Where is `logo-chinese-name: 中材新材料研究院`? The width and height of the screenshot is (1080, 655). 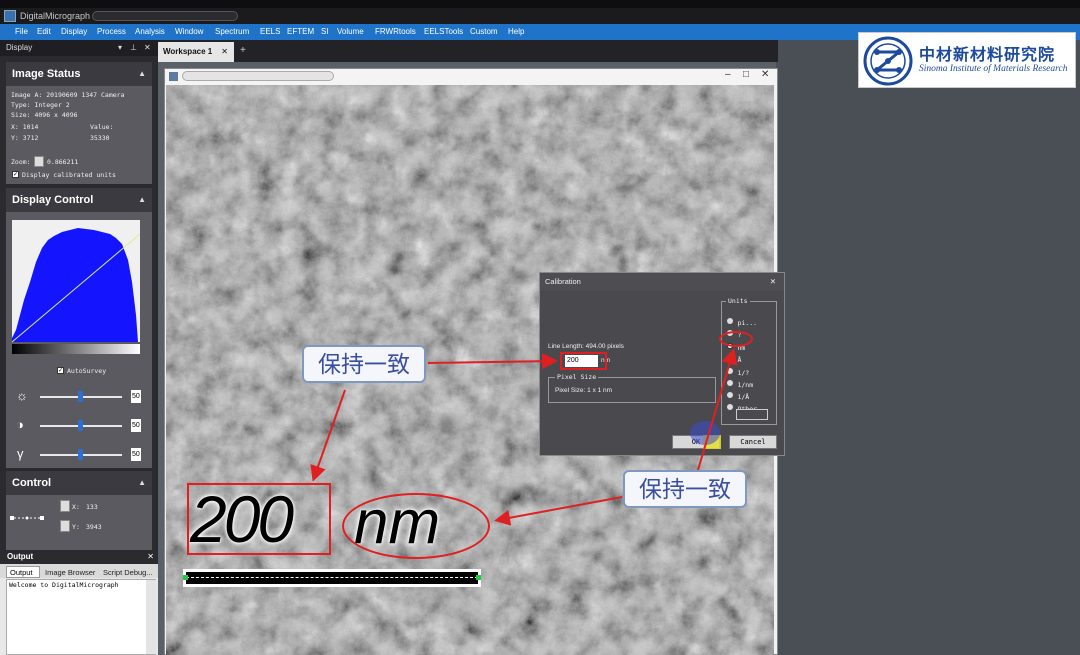
logo-chinese-name: 中材新材料研究院 is located at coordinates (987, 55).